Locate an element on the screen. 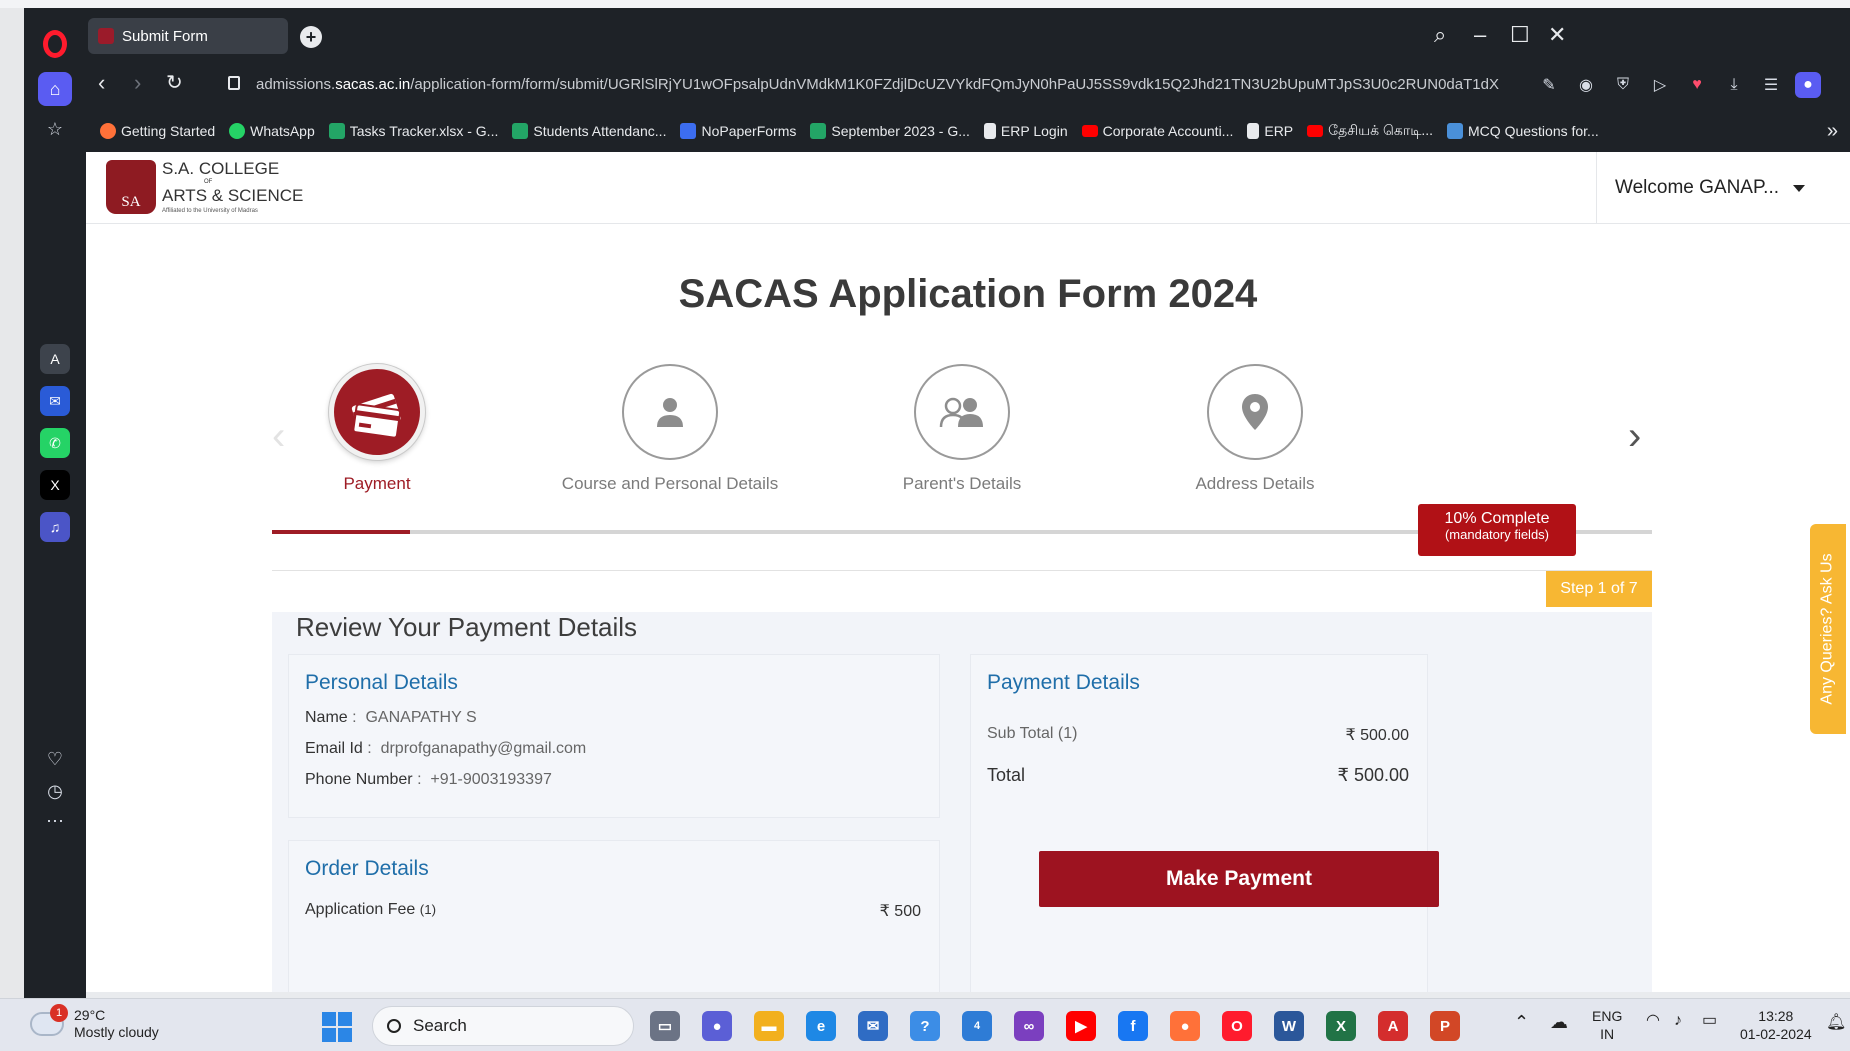 The image size is (1850, 1051). tab-title: Submit Form is located at coordinates (165, 36).